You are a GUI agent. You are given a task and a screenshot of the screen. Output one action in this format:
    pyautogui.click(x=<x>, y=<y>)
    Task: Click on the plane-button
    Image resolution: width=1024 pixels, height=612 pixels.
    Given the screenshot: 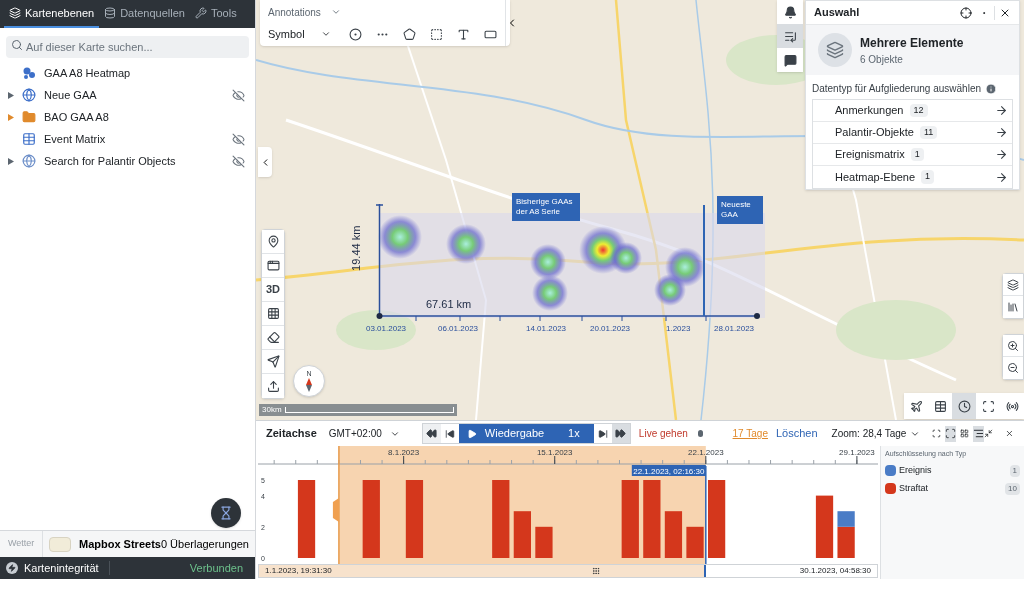 What is the action you would take?
    pyautogui.click(x=916, y=406)
    